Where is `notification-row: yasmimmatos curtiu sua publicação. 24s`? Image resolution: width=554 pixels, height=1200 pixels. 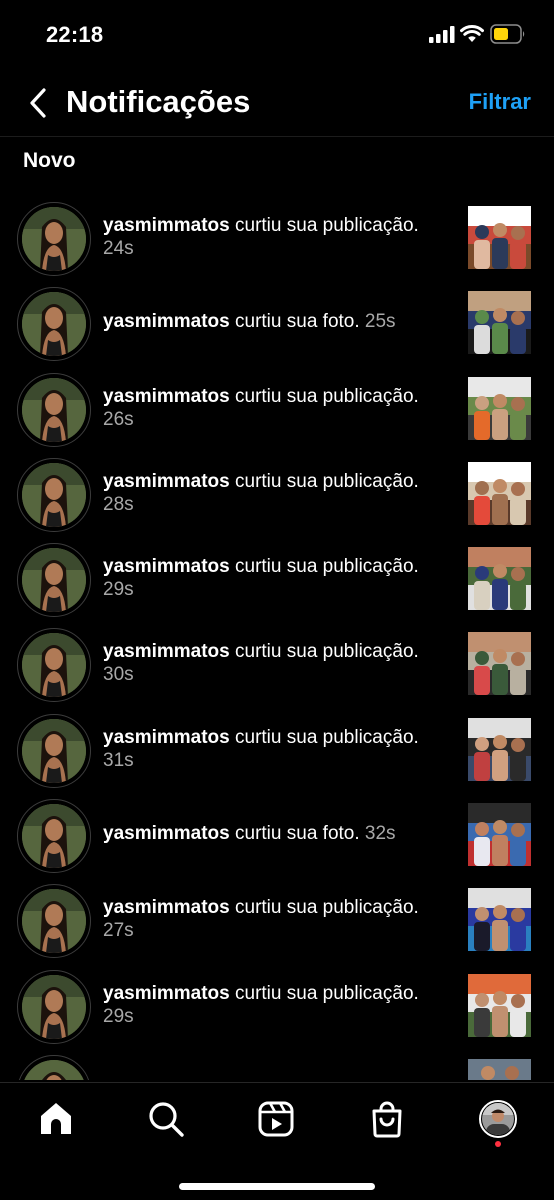 notification-row: yasmimmatos curtiu sua publicação. 24s is located at coordinates (277, 237).